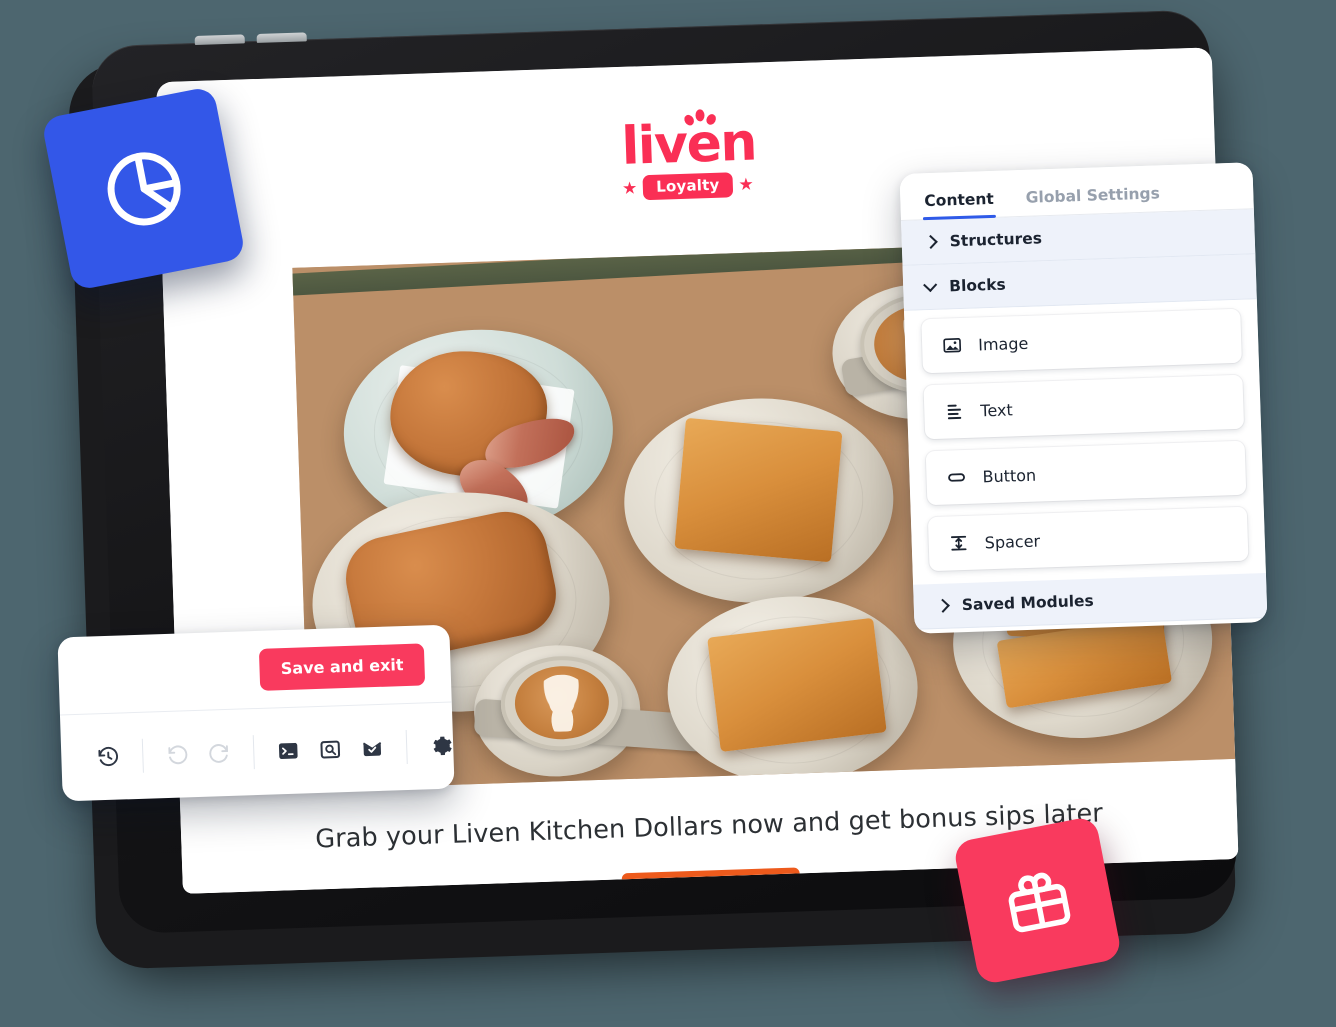 This screenshot has height=1027, width=1336. What do you see at coordinates (746, 184) in the screenshot?
I see `star-right-icon: ★` at bounding box center [746, 184].